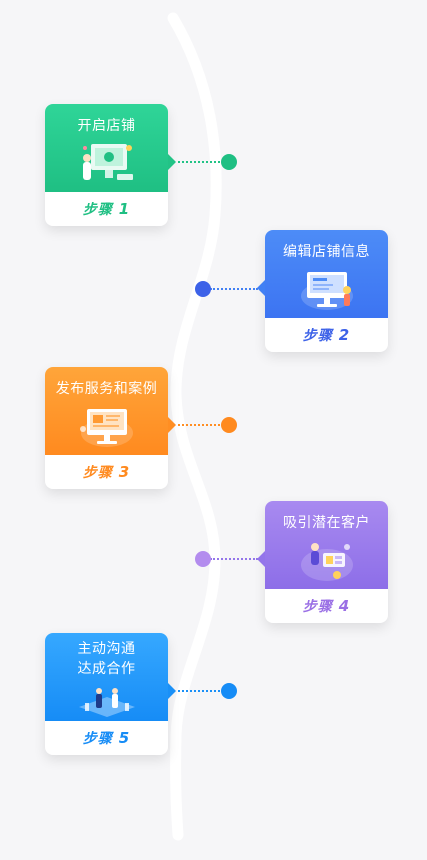  I want to click on step-label: 步骤 2, so click(326, 335).